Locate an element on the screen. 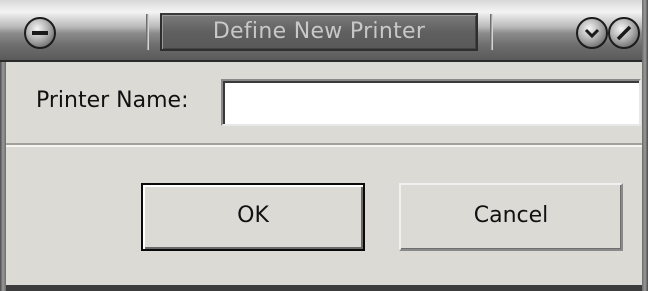 Image resolution: width=648 pixels, height=291 pixels. cancel-button: Cancel is located at coordinates (511, 217).